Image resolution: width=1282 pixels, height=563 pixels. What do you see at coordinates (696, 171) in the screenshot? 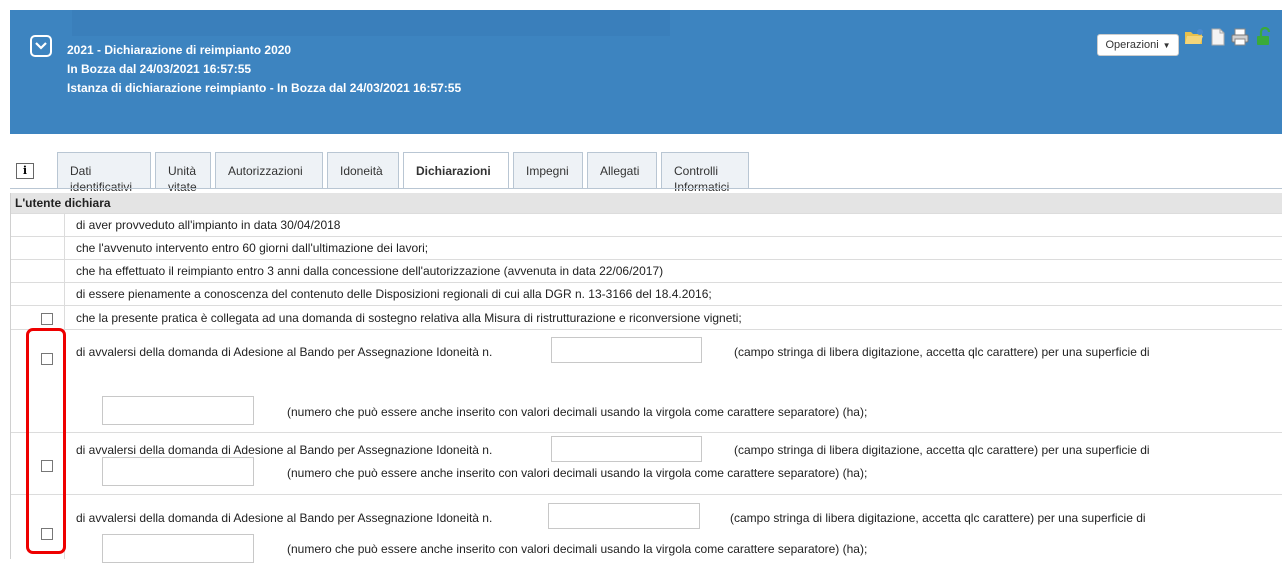
I see `tab-label-line1: Controlli` at bounding box center [696, 171].